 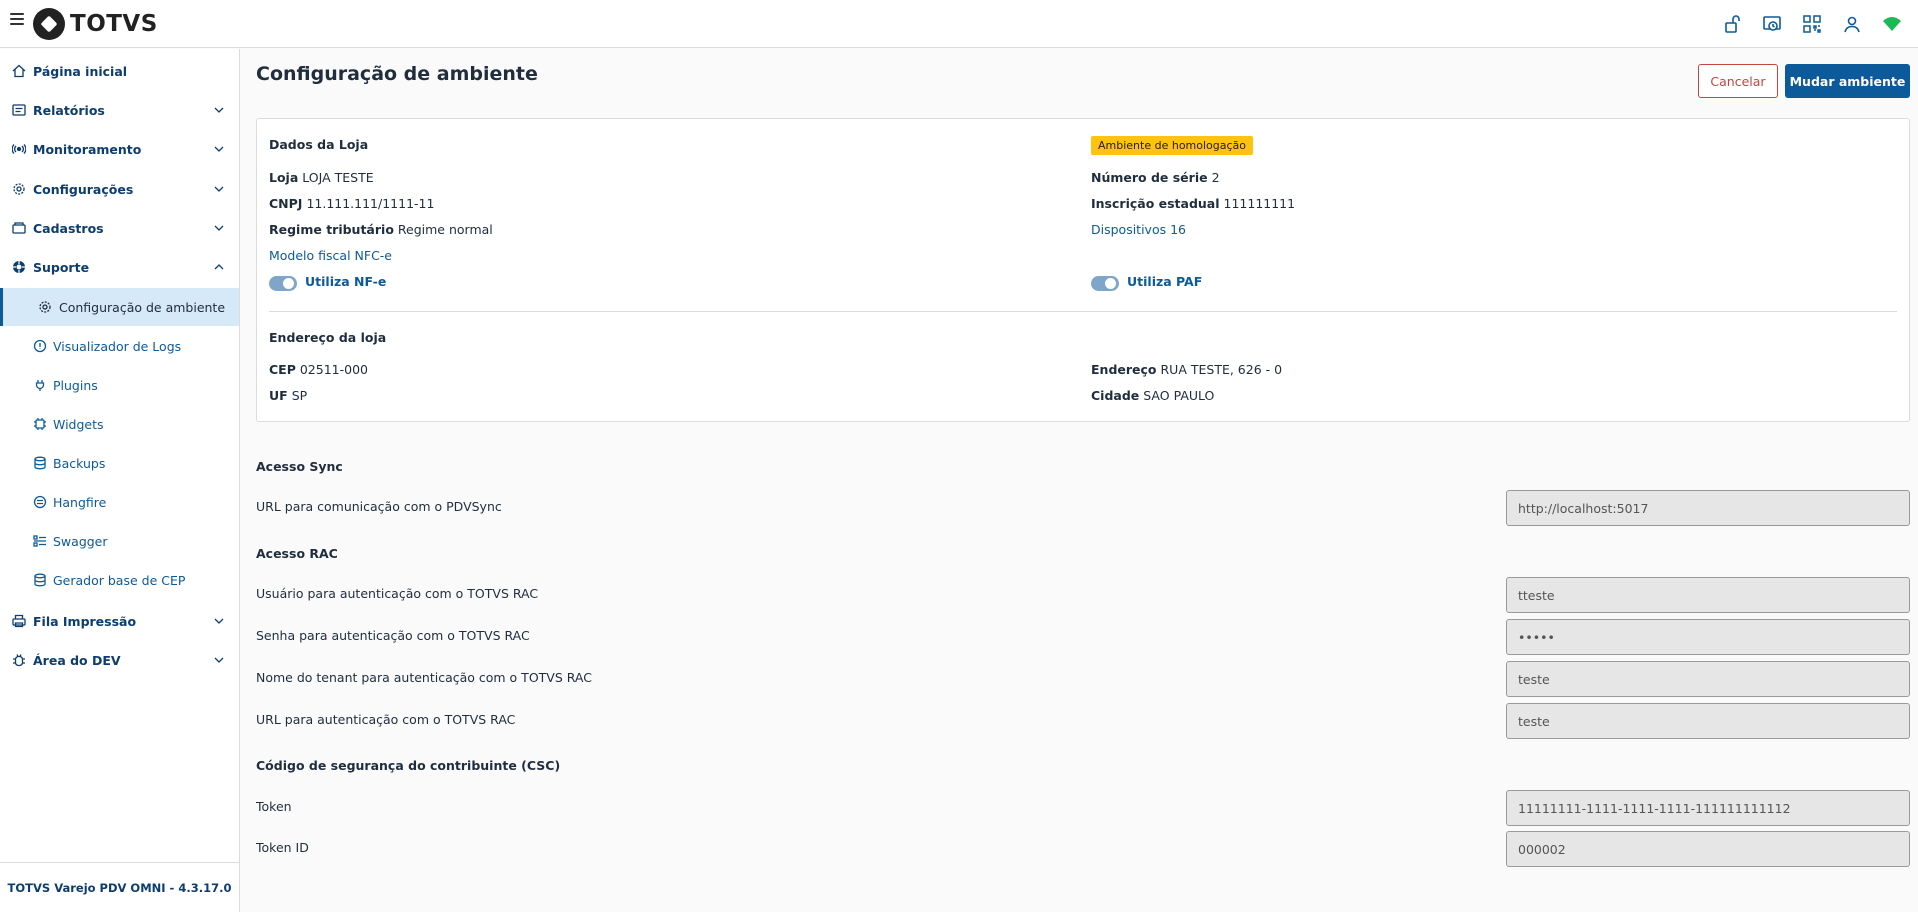 What do you see at coordinates (80, 502) in the screenshot?
I see `sidebar-item-label: Hangfire` at bounding box center [80, 502].